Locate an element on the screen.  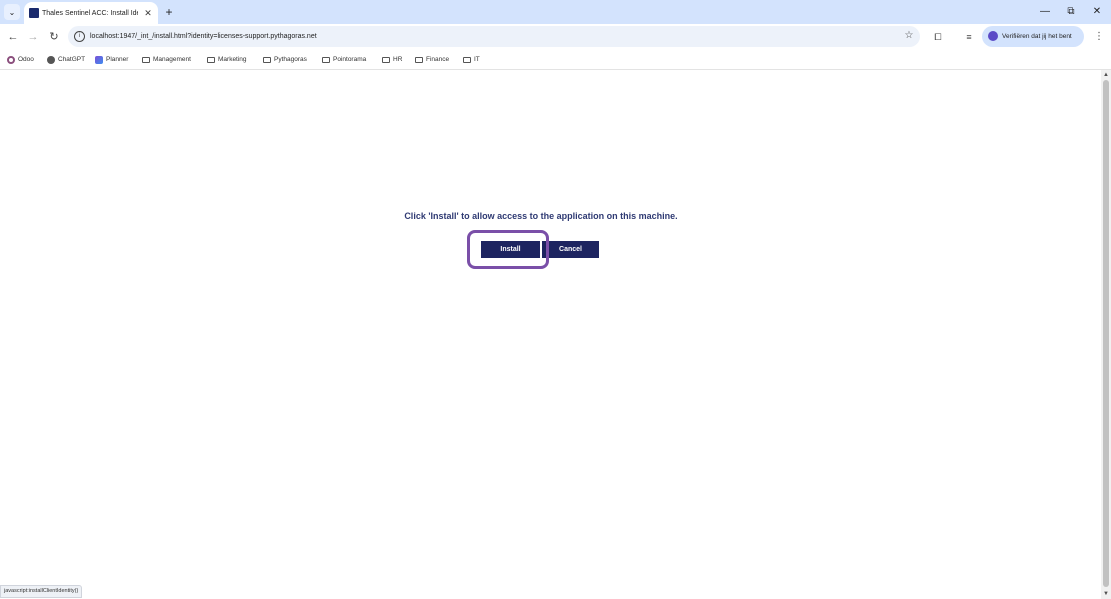
bookmark-label: Marketing is located at coordinates (232, 59).